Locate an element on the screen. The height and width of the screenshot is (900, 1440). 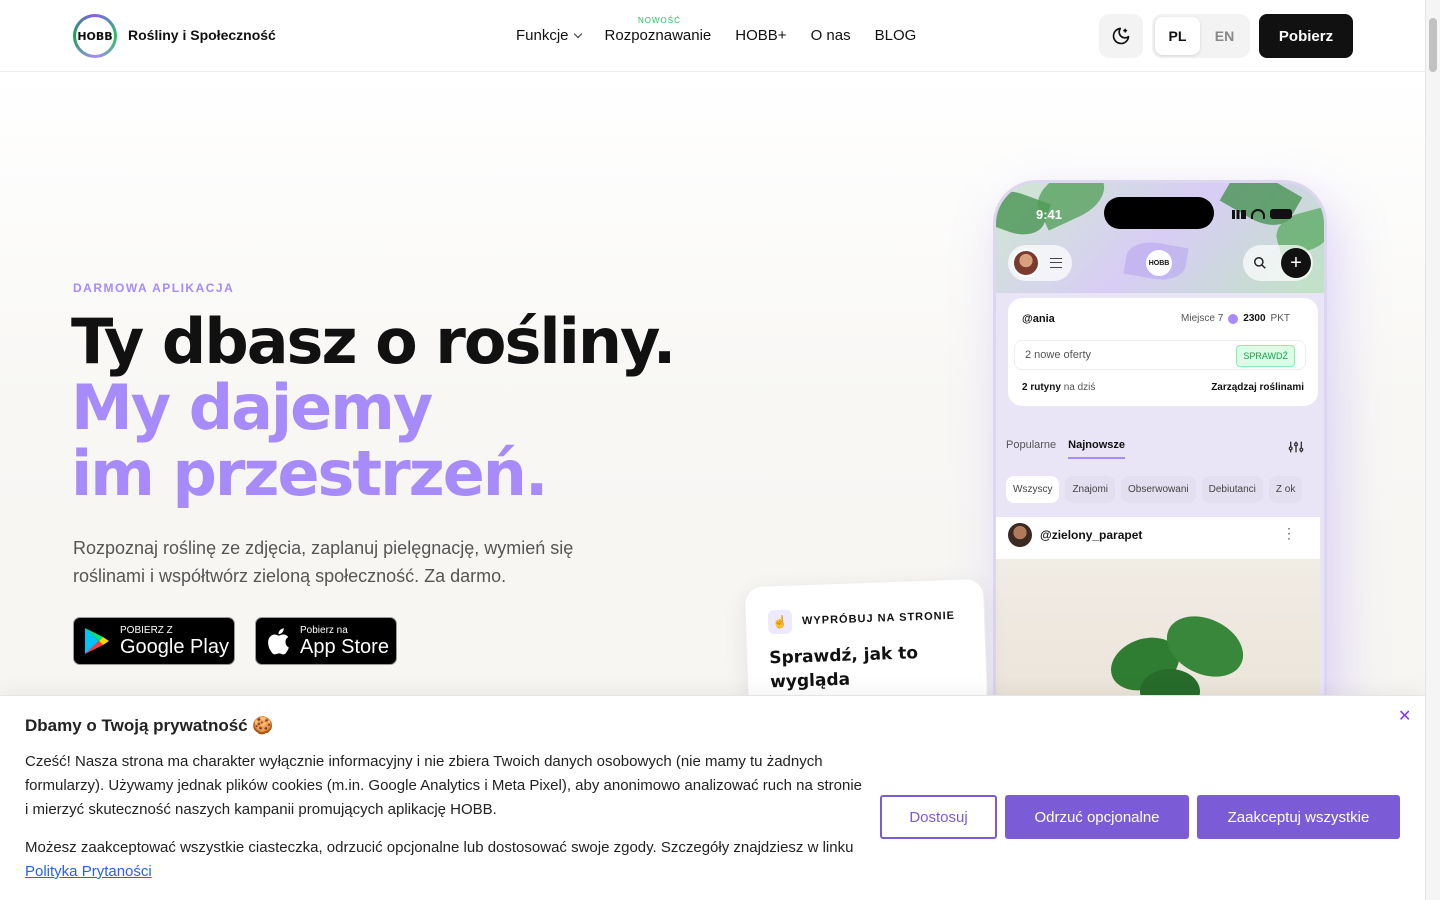
app-store-button: Pobierz na App Store is located at coordinates (326, 641).